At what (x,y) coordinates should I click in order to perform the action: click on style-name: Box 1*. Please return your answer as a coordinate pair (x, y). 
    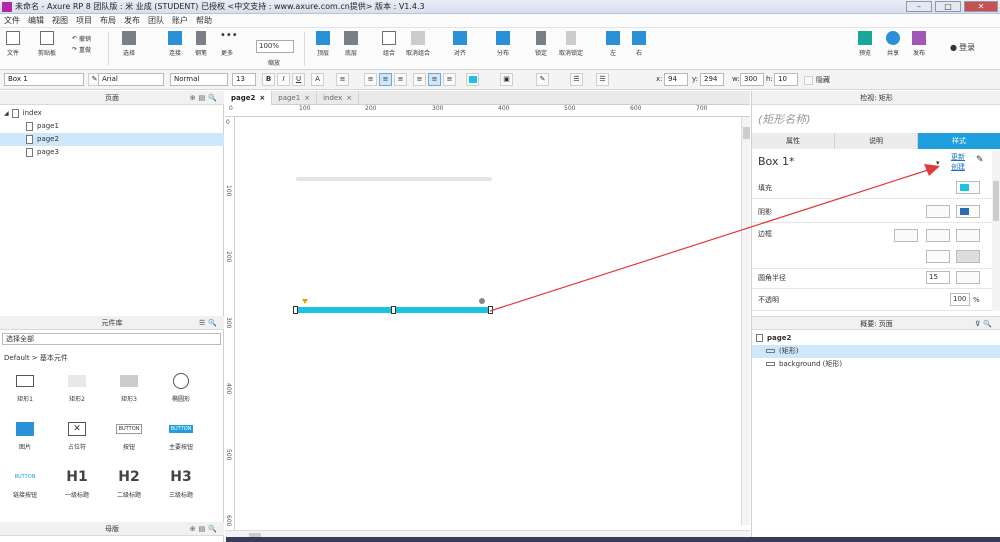
    Looking at the image, I should click on (776, 161).